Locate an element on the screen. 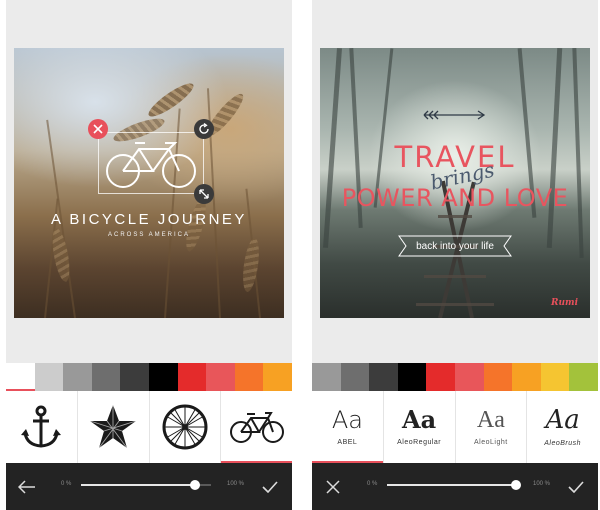  back-arrow-icon is located at coordinates (26, 487).